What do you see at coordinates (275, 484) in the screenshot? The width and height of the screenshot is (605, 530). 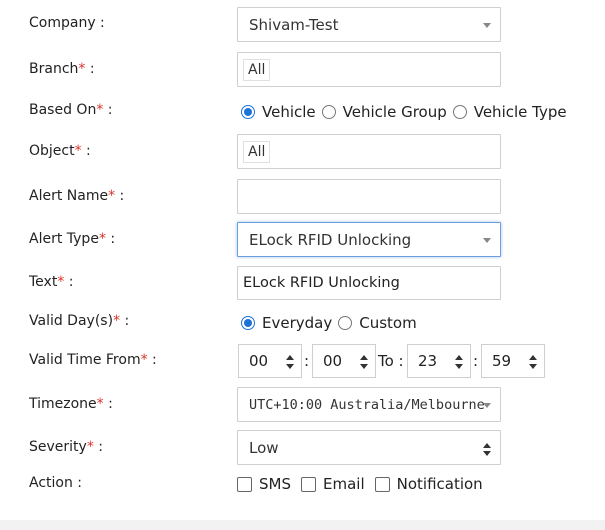 I see `checkbox-sms-label: SMS` at bounding box center [275, 484].